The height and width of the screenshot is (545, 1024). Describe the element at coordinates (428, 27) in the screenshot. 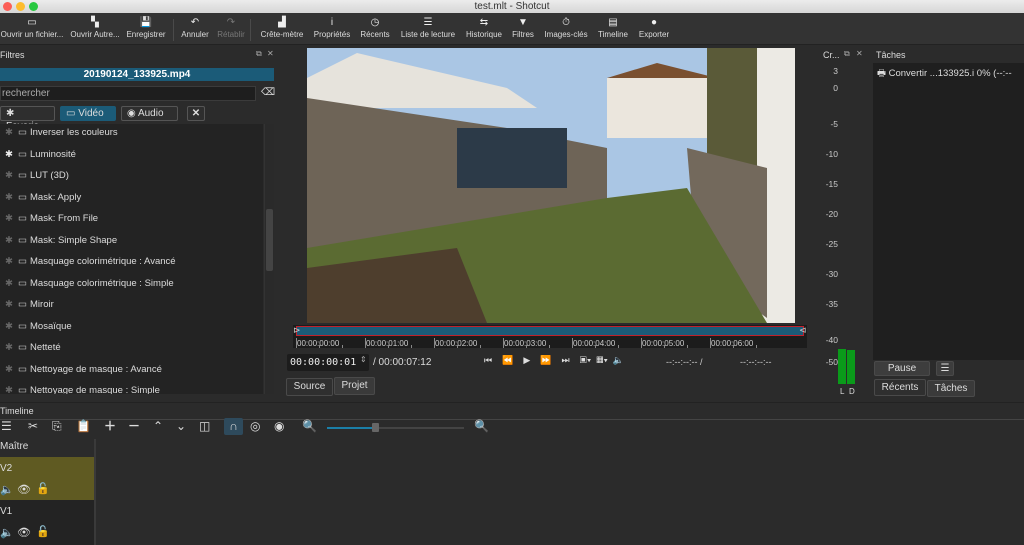

I see `liste-de-lecture-button: ☰ Liste de lecture` at that location.